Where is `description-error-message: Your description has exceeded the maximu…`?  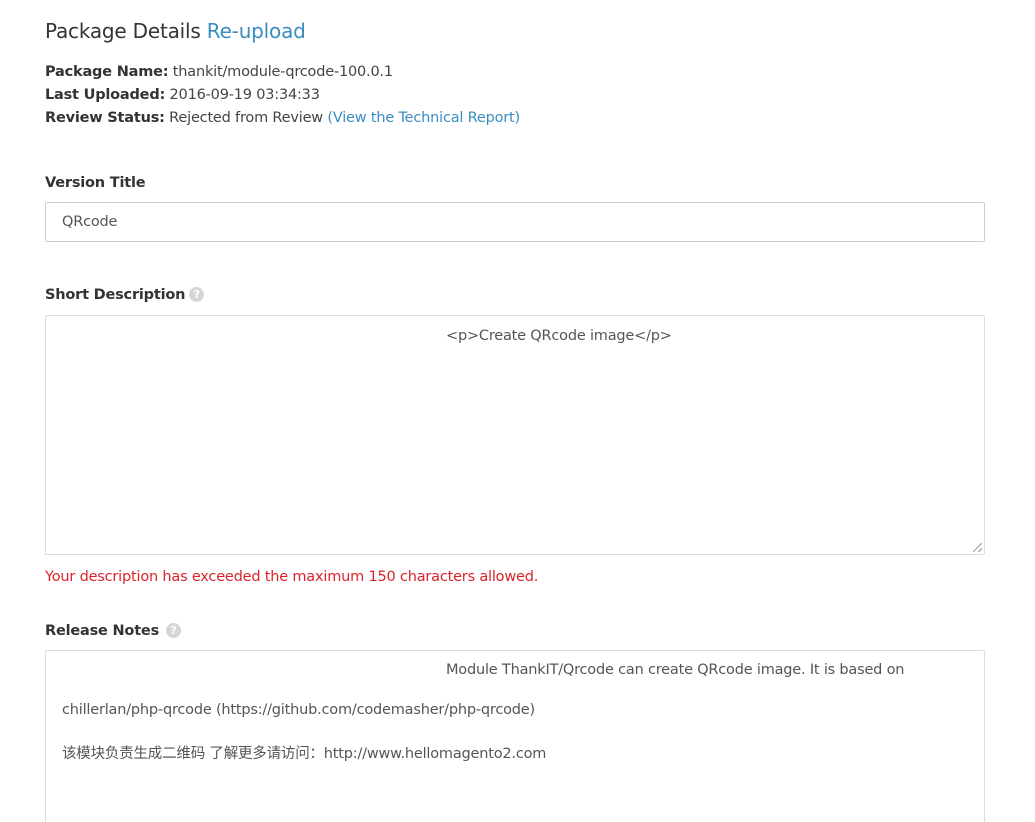 description-error-message: Your description has exceeded the maximu… is located at coordinates (292, 577).